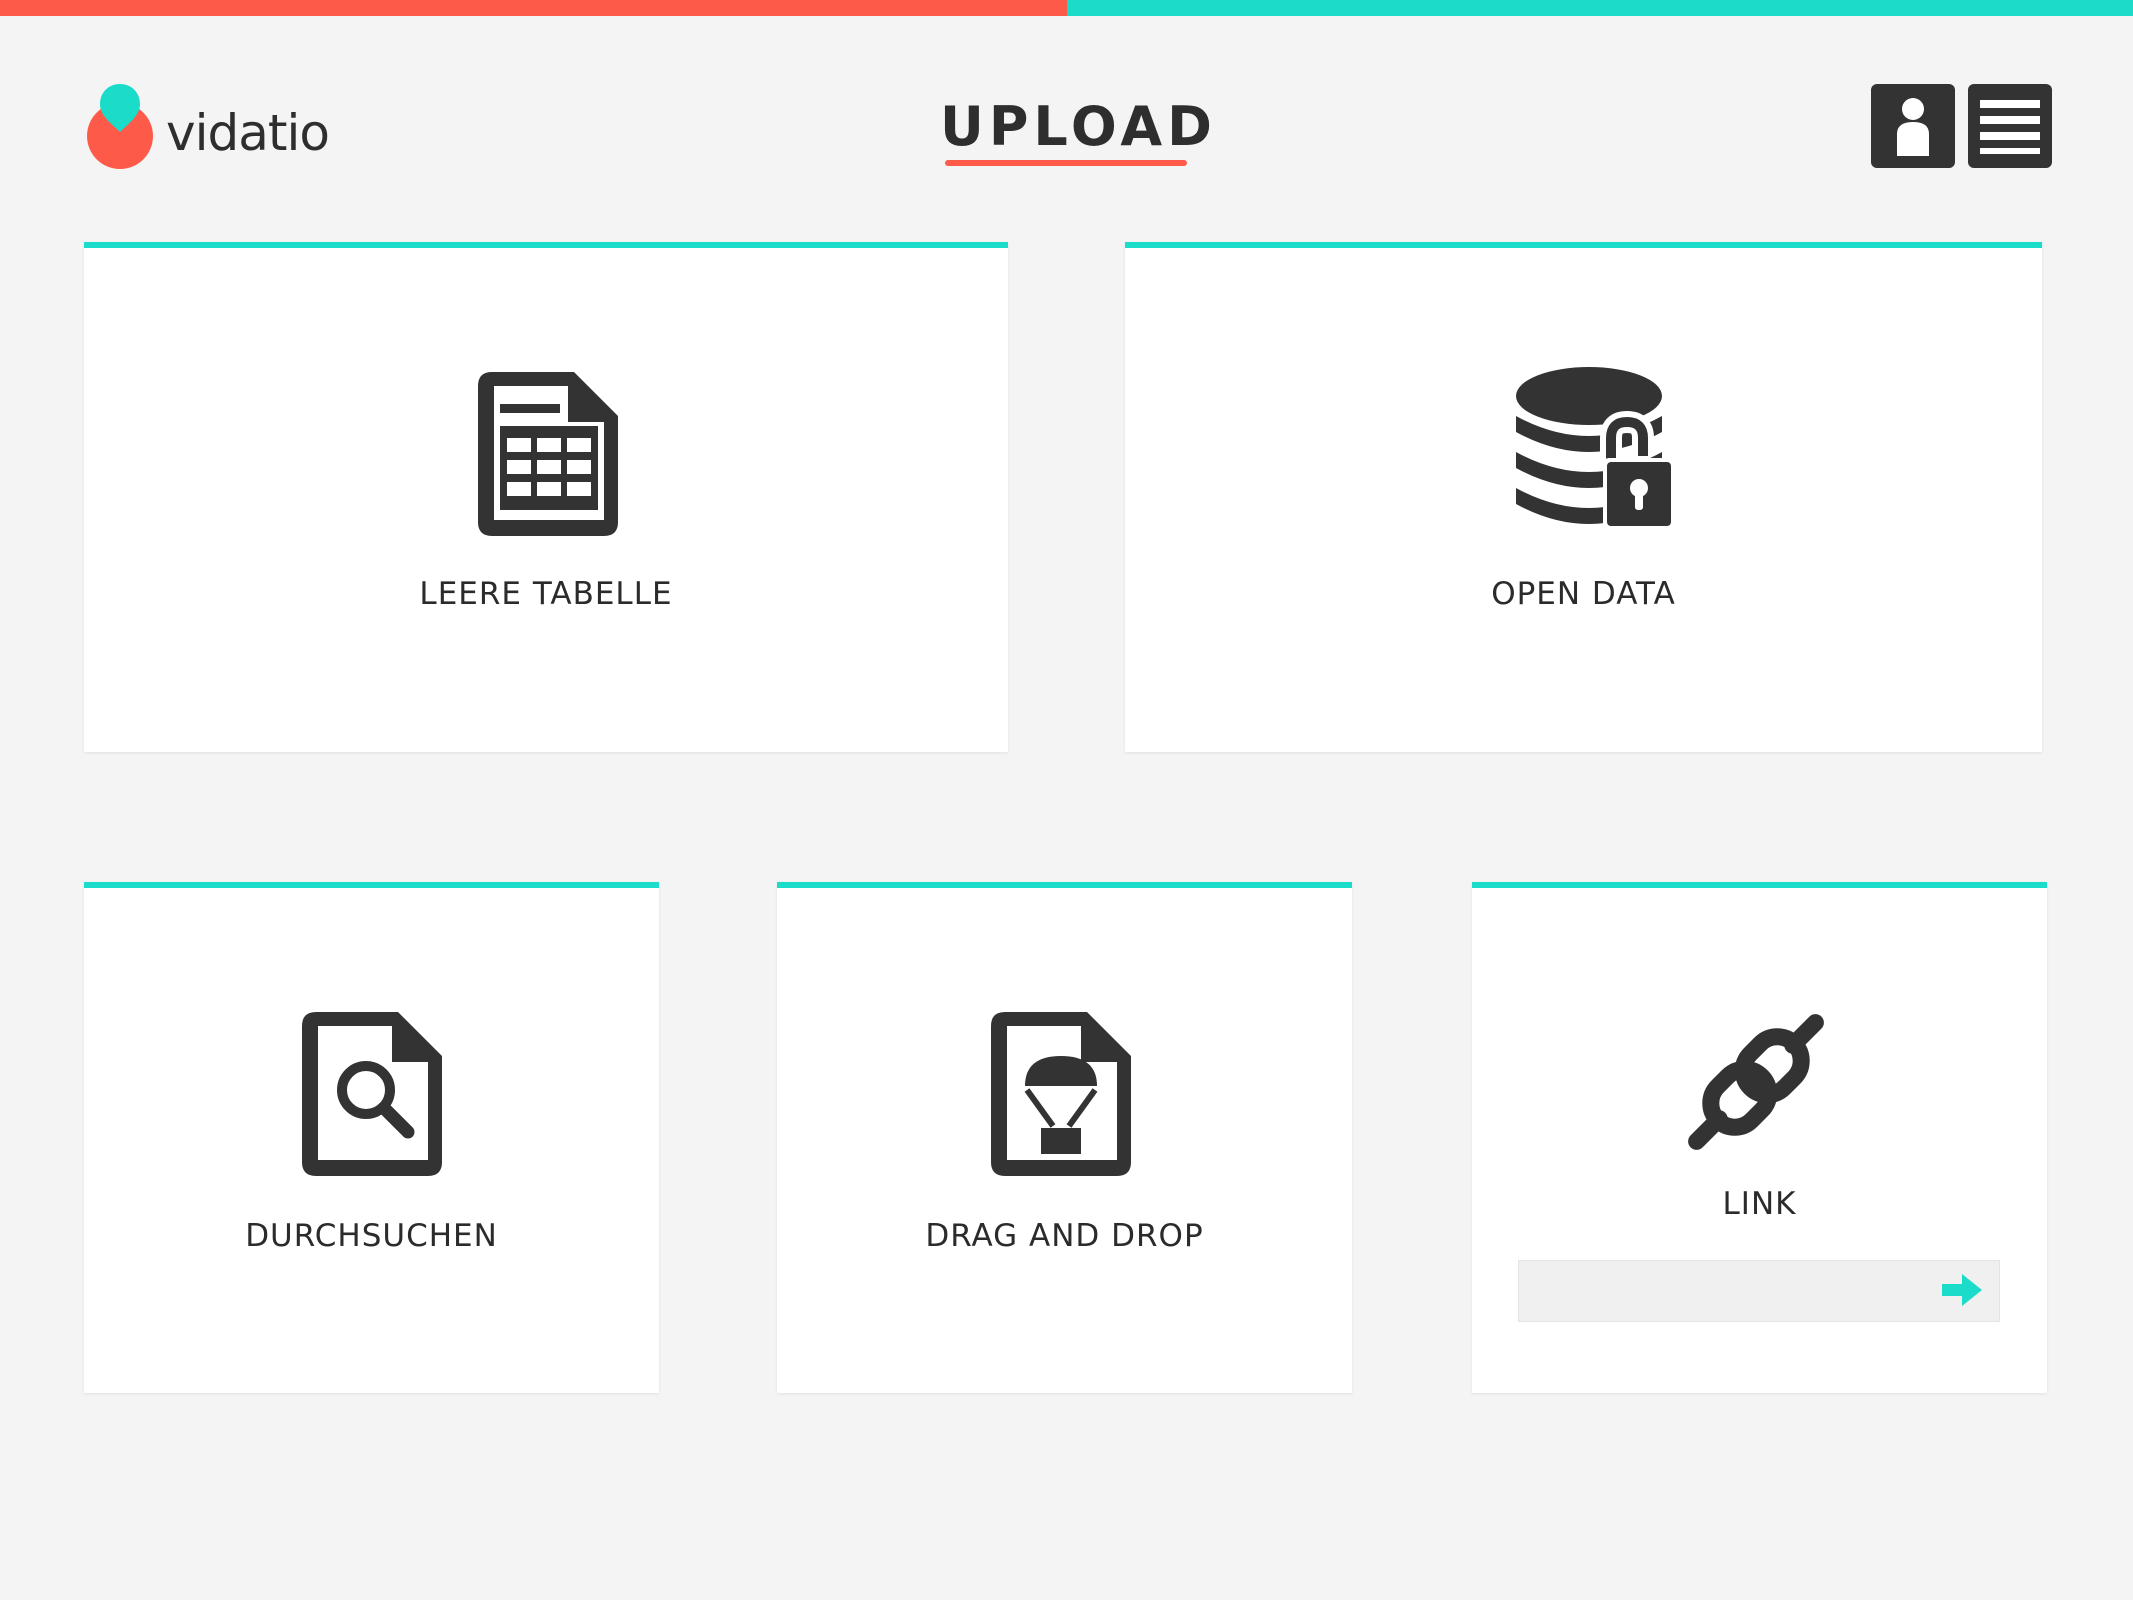 The height and width of the screenshot is (1600, 2133). Describe the element at coordinates (1595, 448) in the screenshot. I see `database-unlock-icon` at that location.